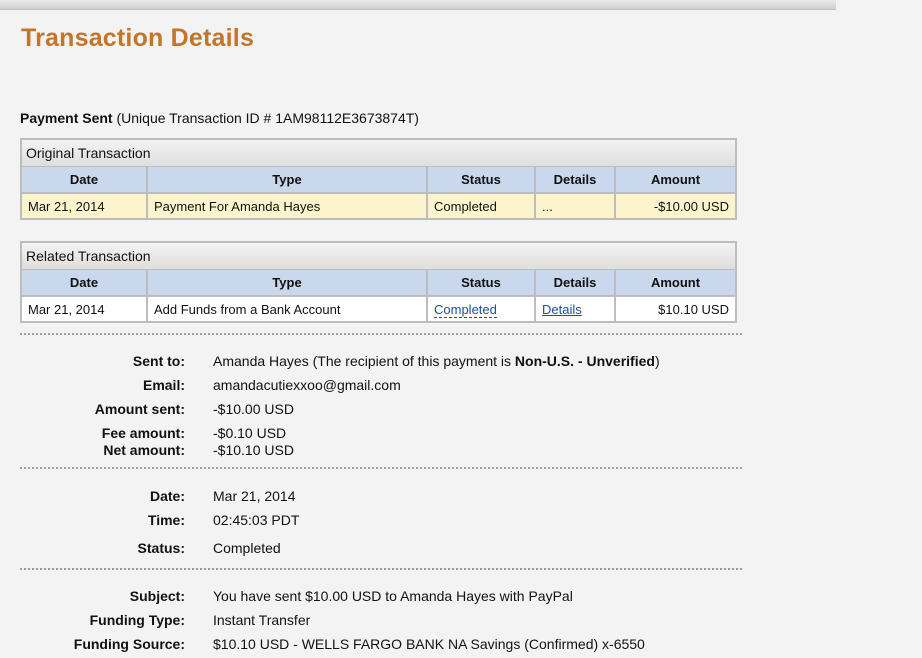 The height and width of the screenshot is (658, 922). What do you see at coordinates (562, 309) in the screenshot?
I see `details-link: Details` at bounding box center [562, 309].